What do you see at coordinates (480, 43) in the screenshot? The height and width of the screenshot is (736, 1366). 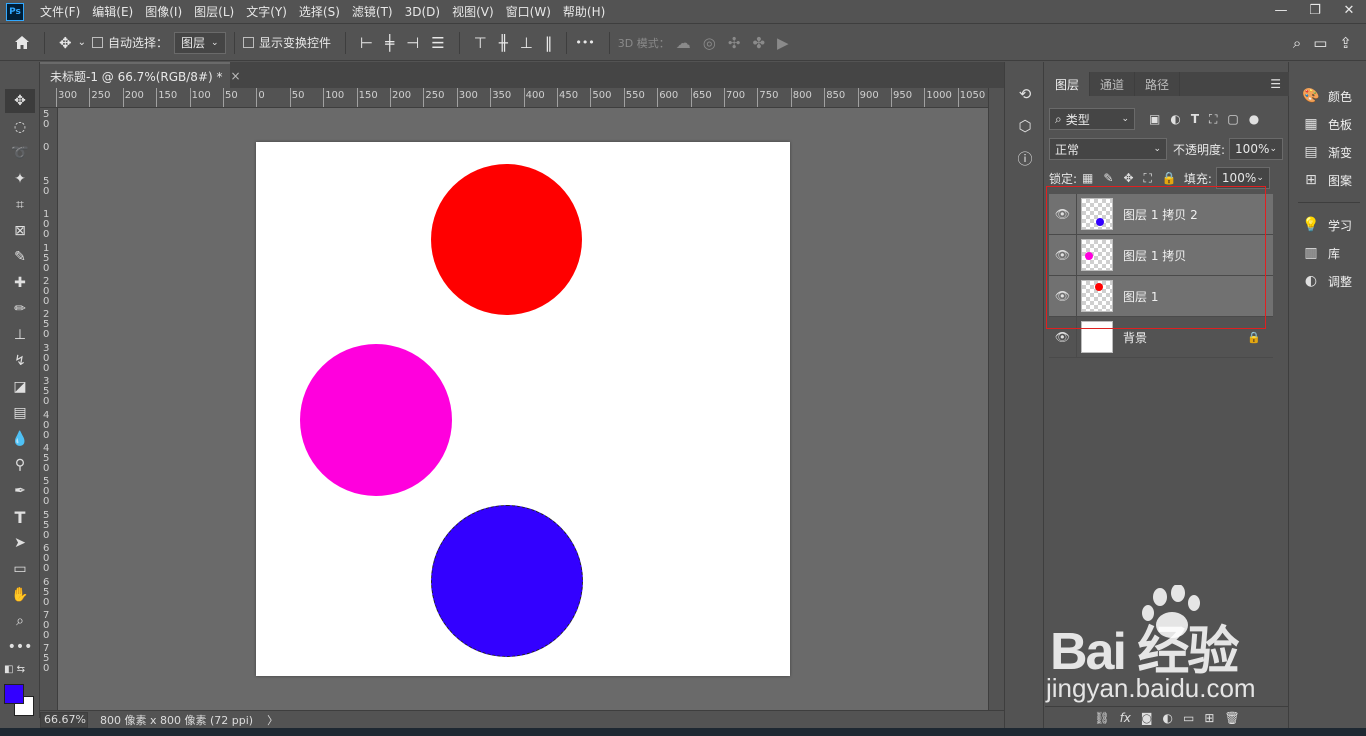 I see `align-top-icon: ⊤` at bounding box center [480, 43].